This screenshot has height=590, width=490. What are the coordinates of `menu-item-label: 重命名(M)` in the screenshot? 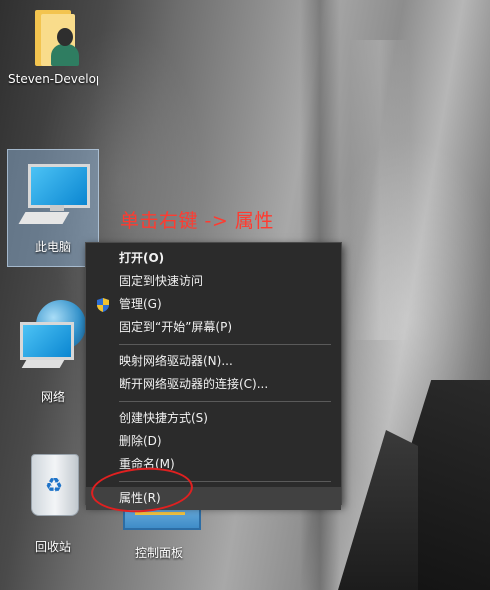 It's located at (147, 464).